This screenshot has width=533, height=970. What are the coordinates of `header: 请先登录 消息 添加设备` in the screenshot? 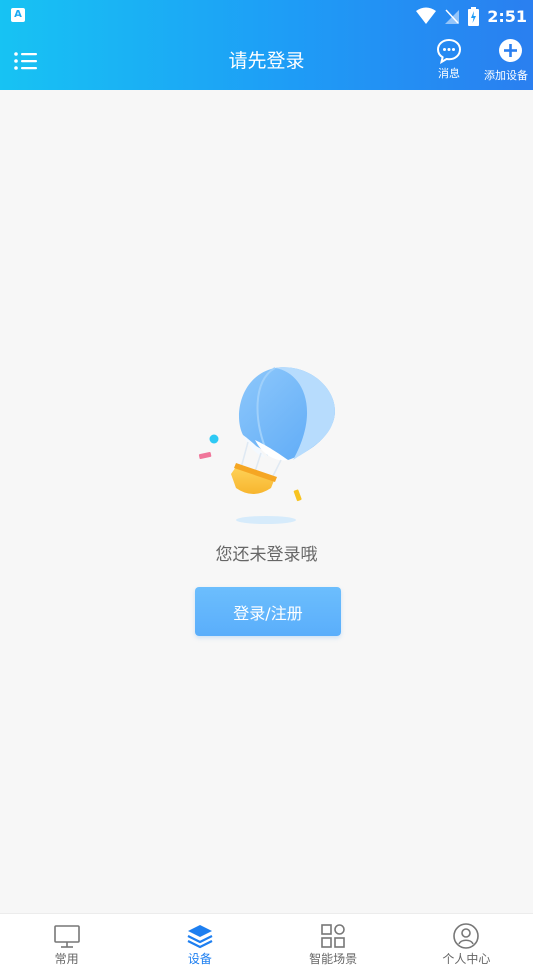 It's located at (266, 61).